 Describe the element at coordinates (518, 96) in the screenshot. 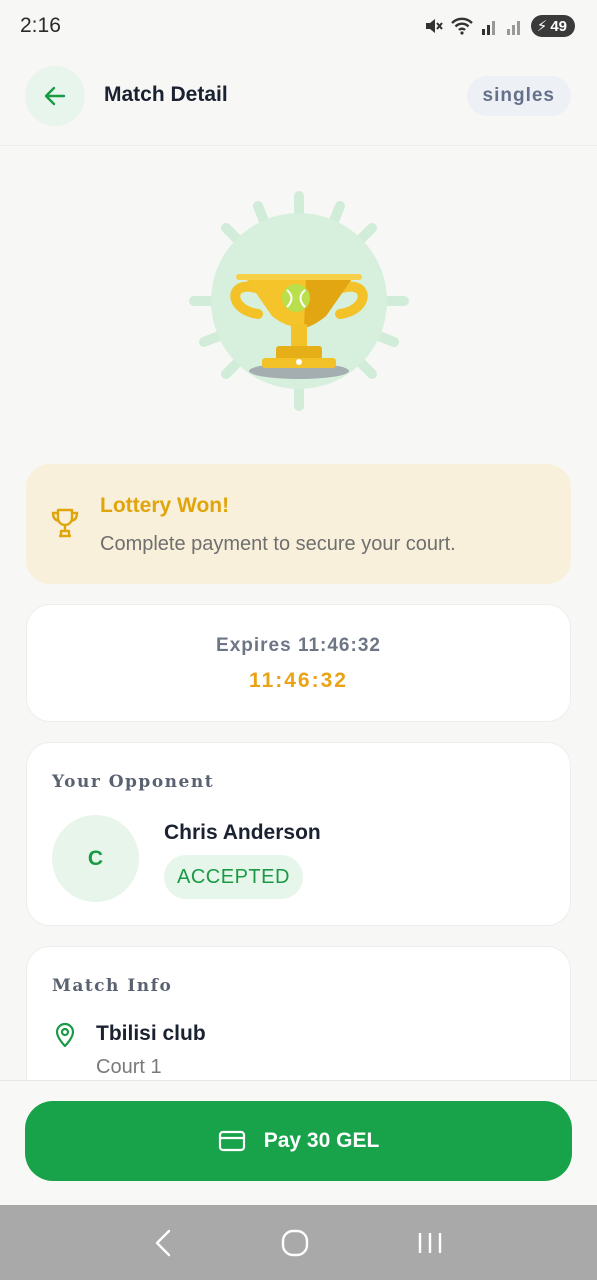

I see `match-type-chip: singles` at that location.